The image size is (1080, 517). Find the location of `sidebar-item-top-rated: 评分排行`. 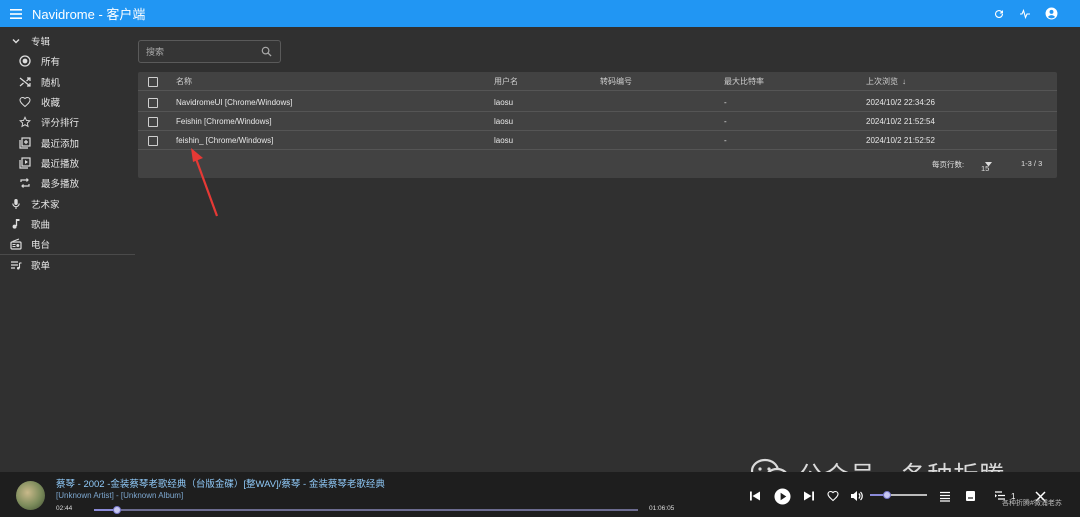

sidebar-item-top-rated: 评分排行 is located at coordinates (68, 122).